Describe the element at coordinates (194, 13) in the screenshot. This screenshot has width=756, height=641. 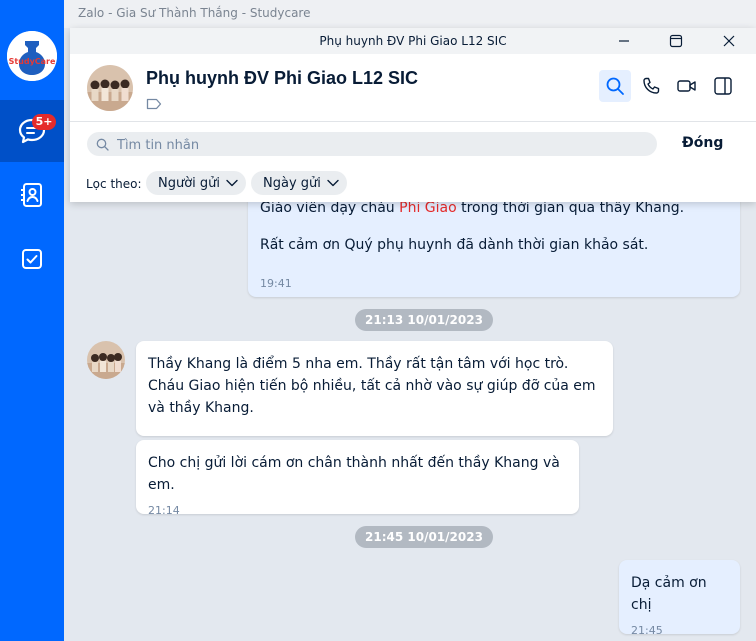
I see `app-window-title: Zalo - Gia Sư Thành Thắng - Studycare` at that location.